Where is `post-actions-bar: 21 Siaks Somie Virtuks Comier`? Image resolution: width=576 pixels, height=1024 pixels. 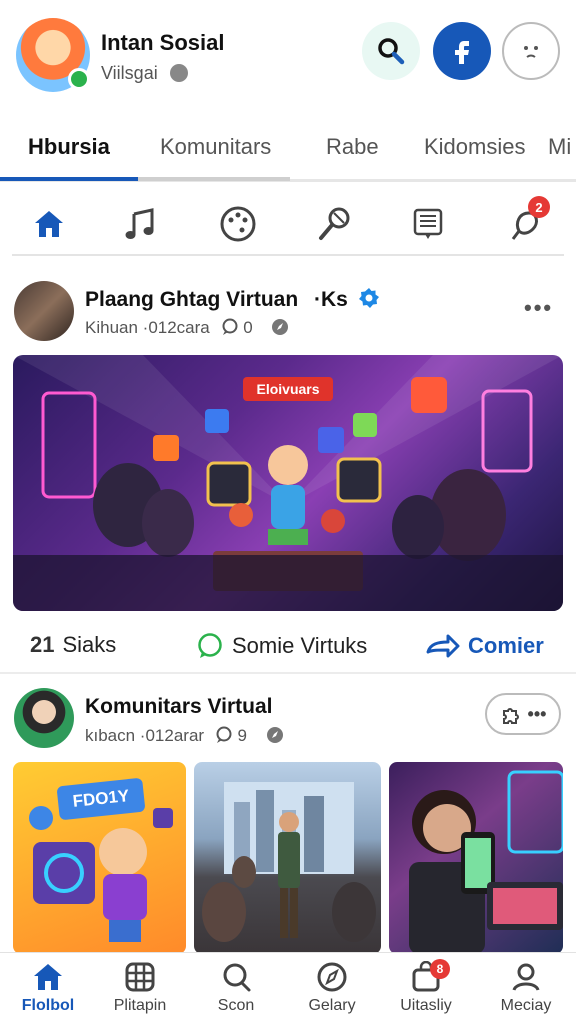
post-actions-bar: 21 Siaks Somie Virtuks Comier is located at coordinates (288, 646).